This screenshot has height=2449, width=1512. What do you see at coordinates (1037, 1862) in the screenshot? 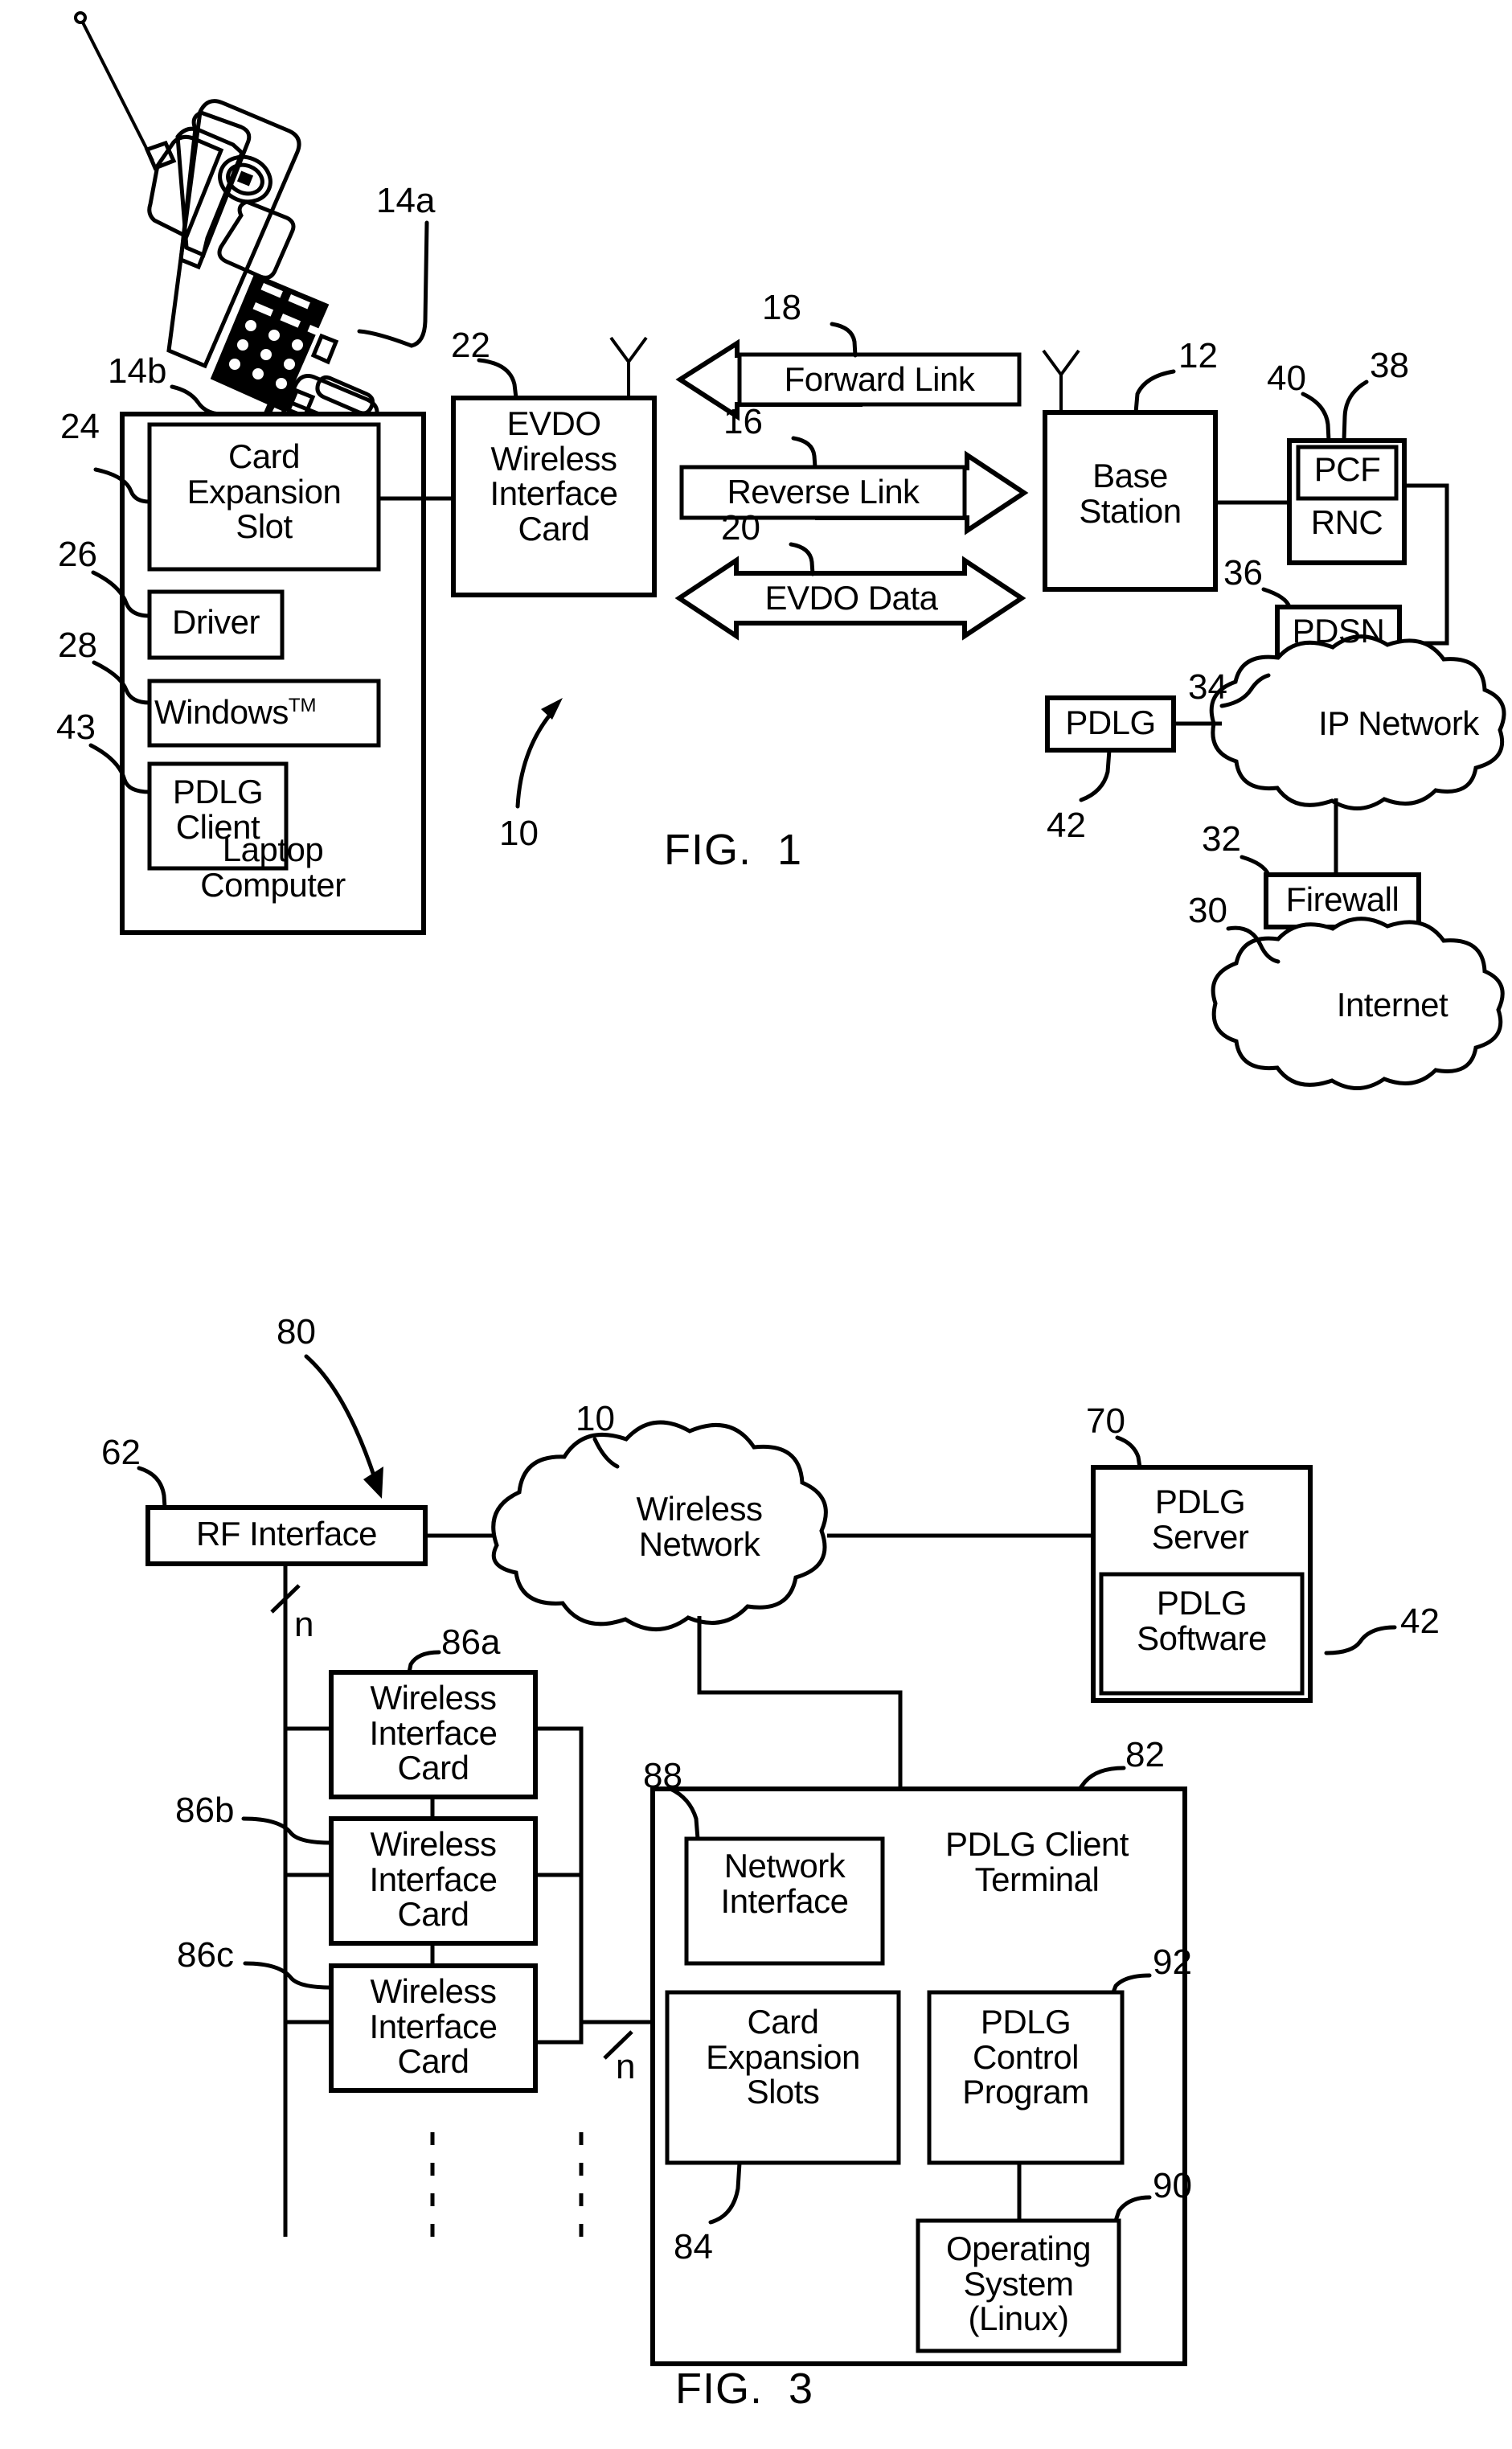
I see `pdlg-client-terminal-label: PDLG Client Terminal` at bounding box center [1037, 1862].